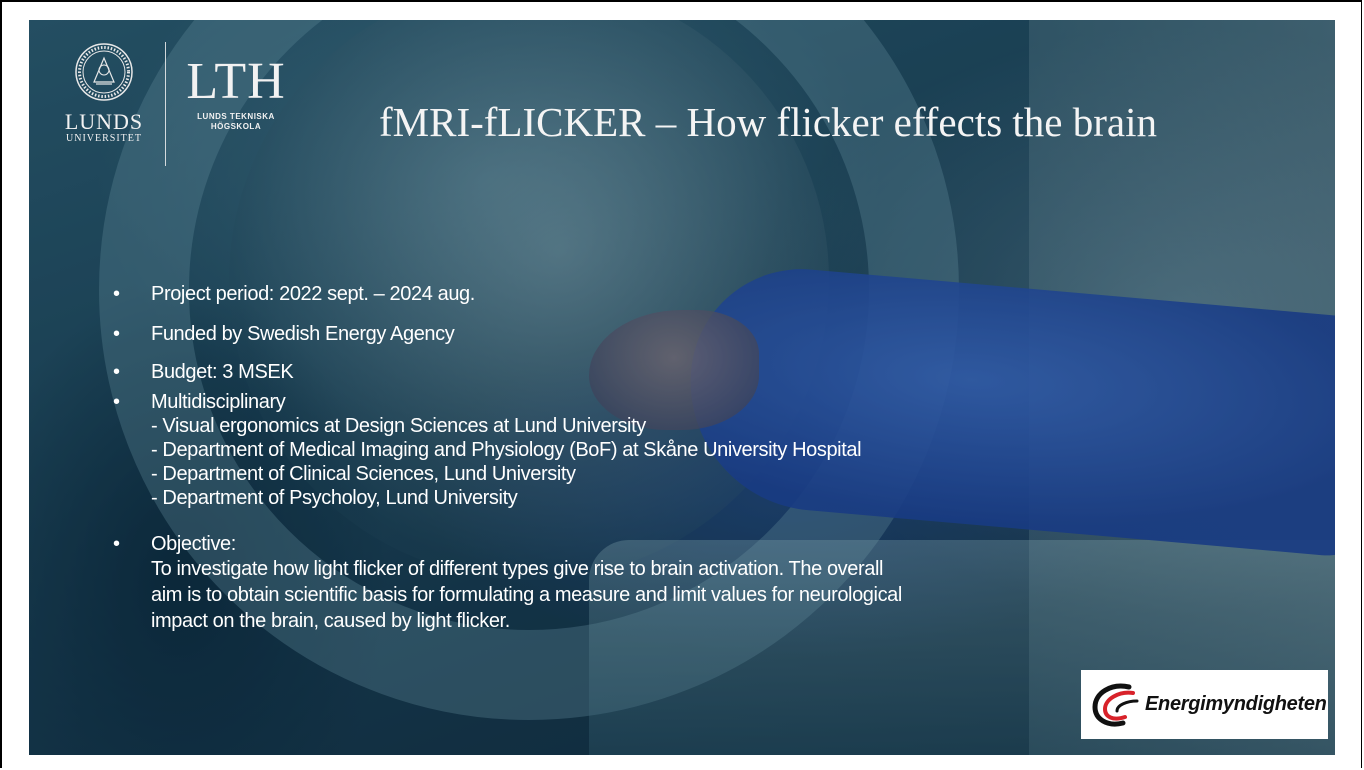 This screenshot has height=770, width=1364. What do you see at coordinates (611, 294) in the screenshot?
I see `bullet-project-period: • Project period: 2022 sept. – 2024 aug.` at bounding box center [611, 294].